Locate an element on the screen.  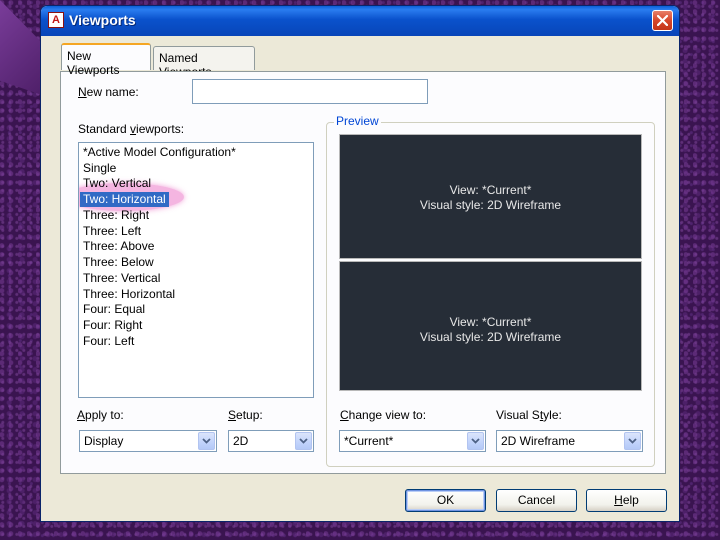
list-item-selected: Two: Horizontal is located at coordinates (124, 199).